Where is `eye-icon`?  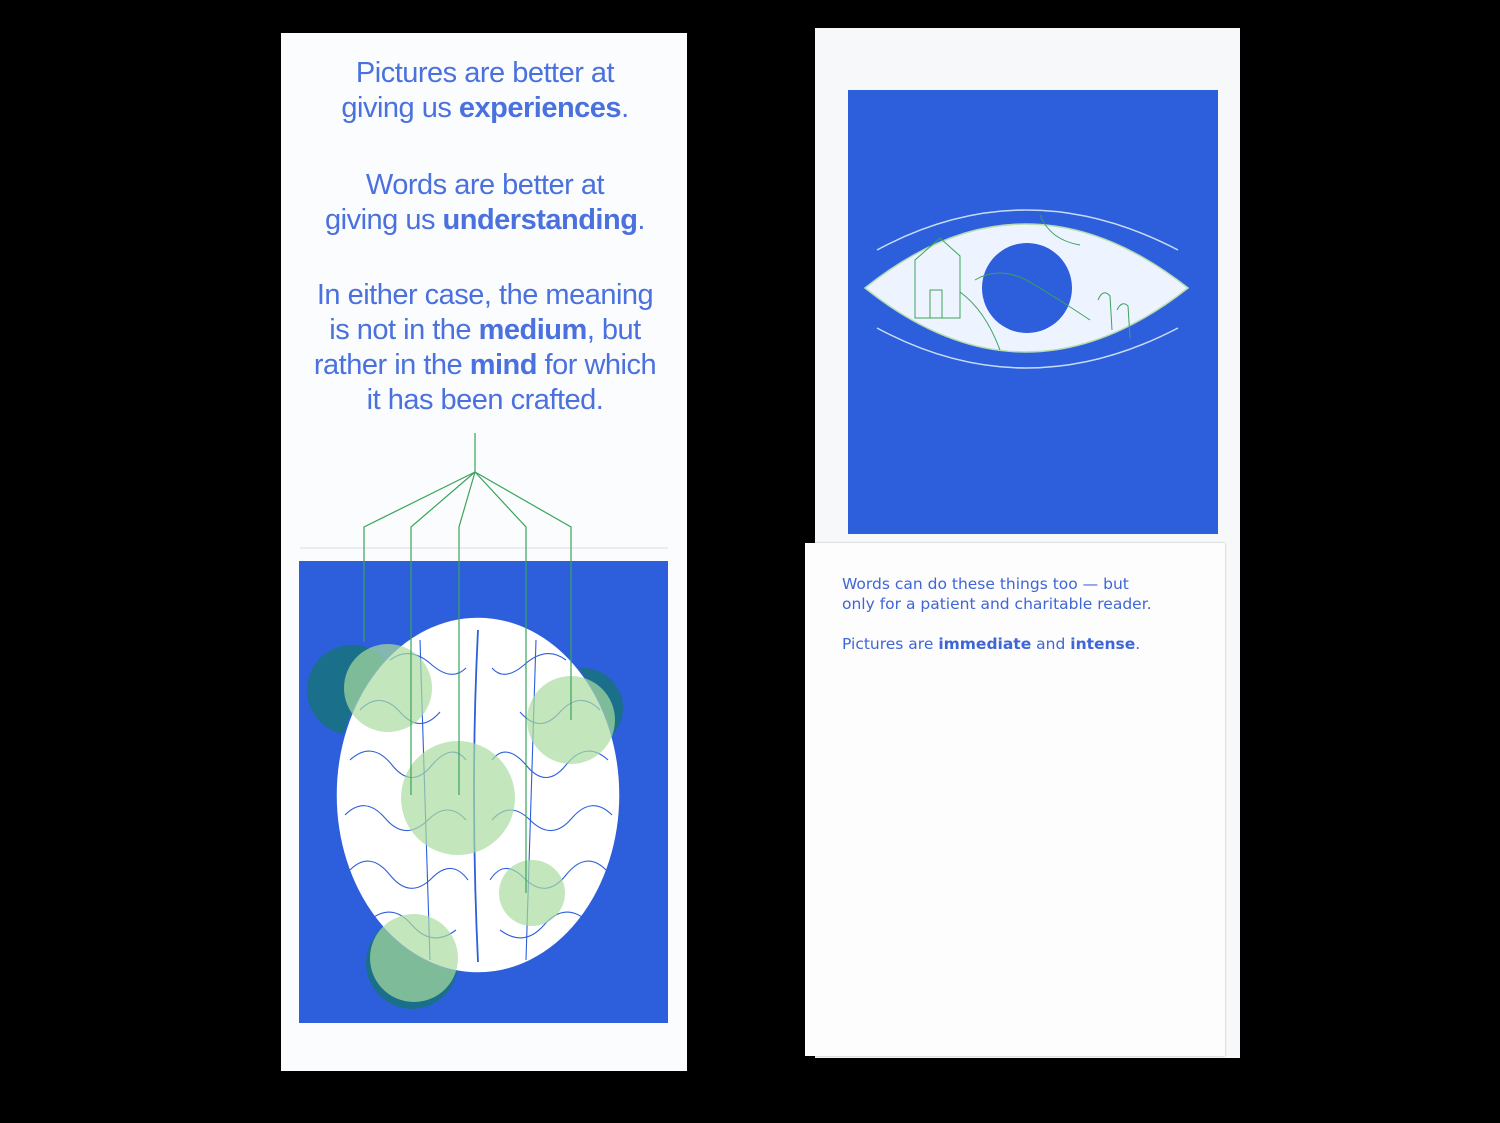 eye-icon is located at coordinates (1026, 289).